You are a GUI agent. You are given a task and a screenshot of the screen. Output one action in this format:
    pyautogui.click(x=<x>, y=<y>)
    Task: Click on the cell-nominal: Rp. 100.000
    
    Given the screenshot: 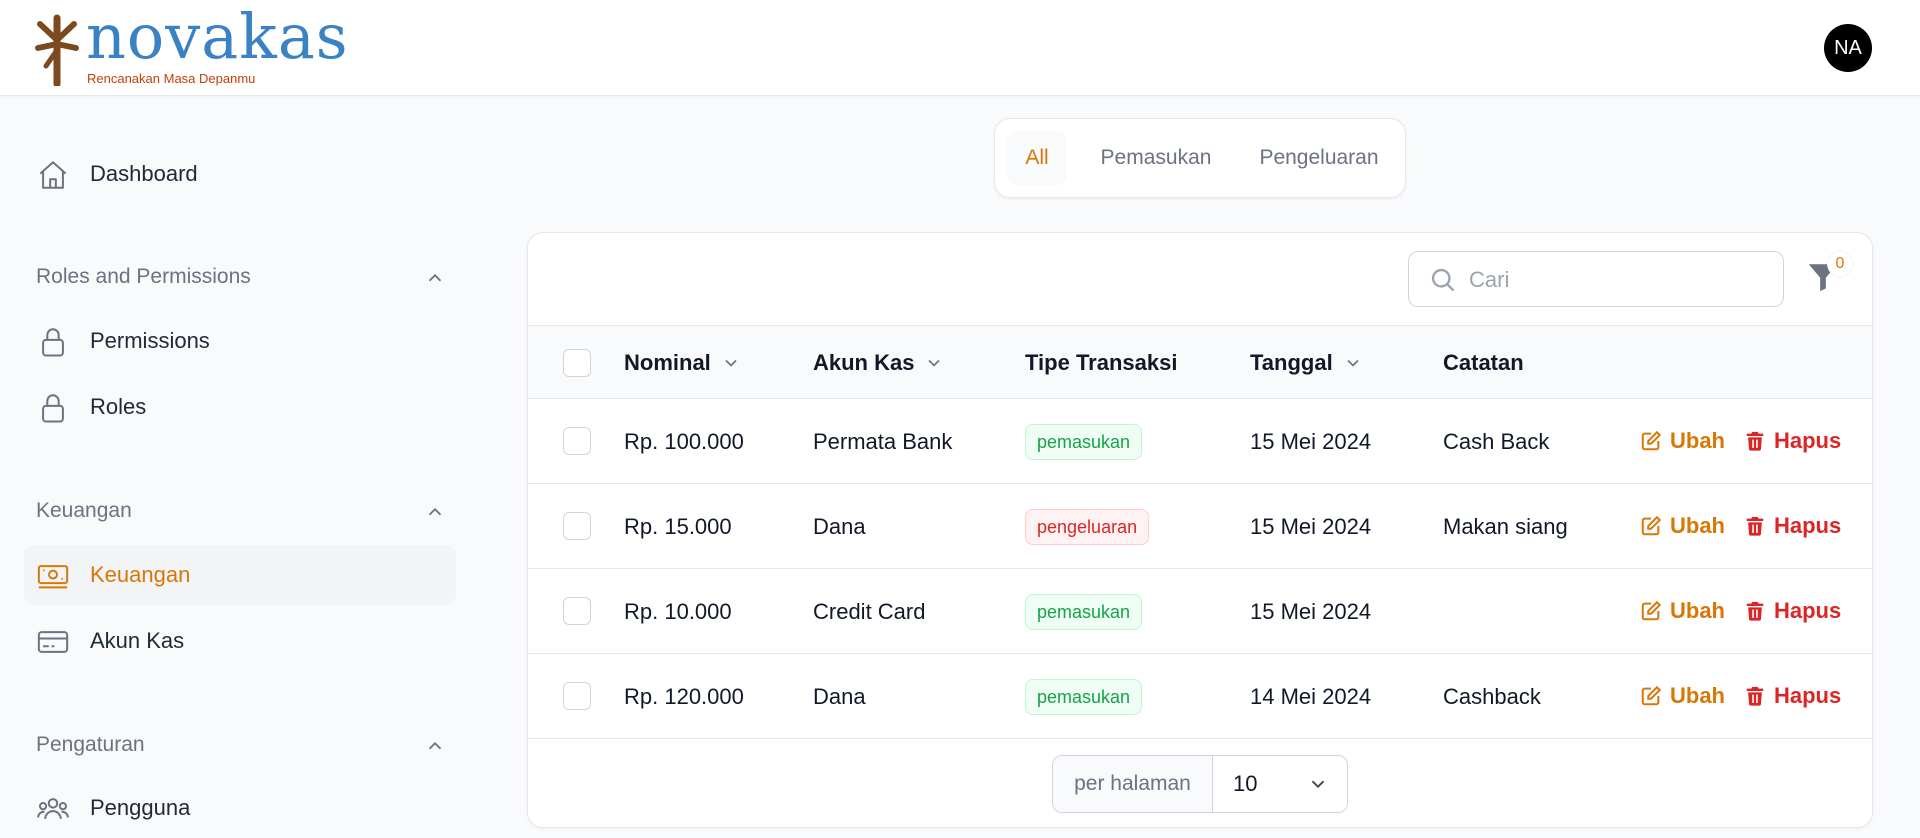 What is the action you would take?
    pyautogui.click(x=684, y=441)
    